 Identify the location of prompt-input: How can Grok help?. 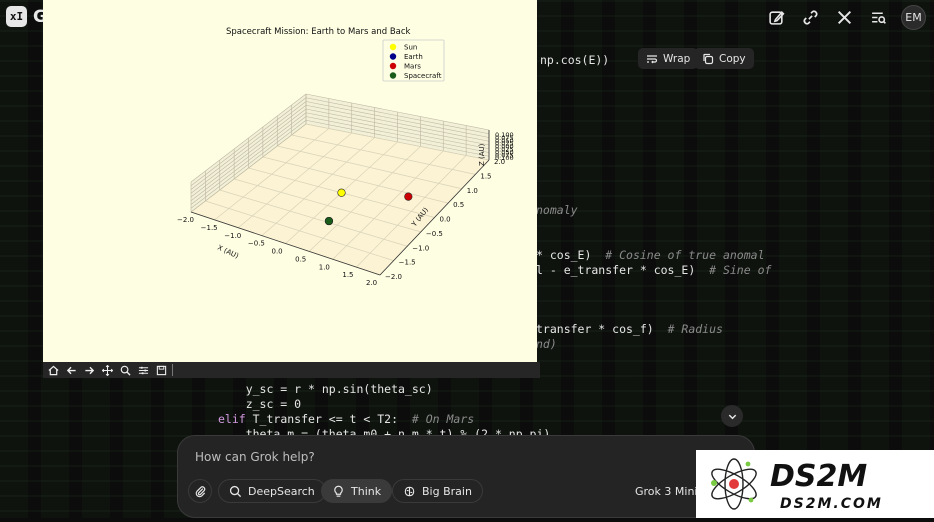
(255, 457).